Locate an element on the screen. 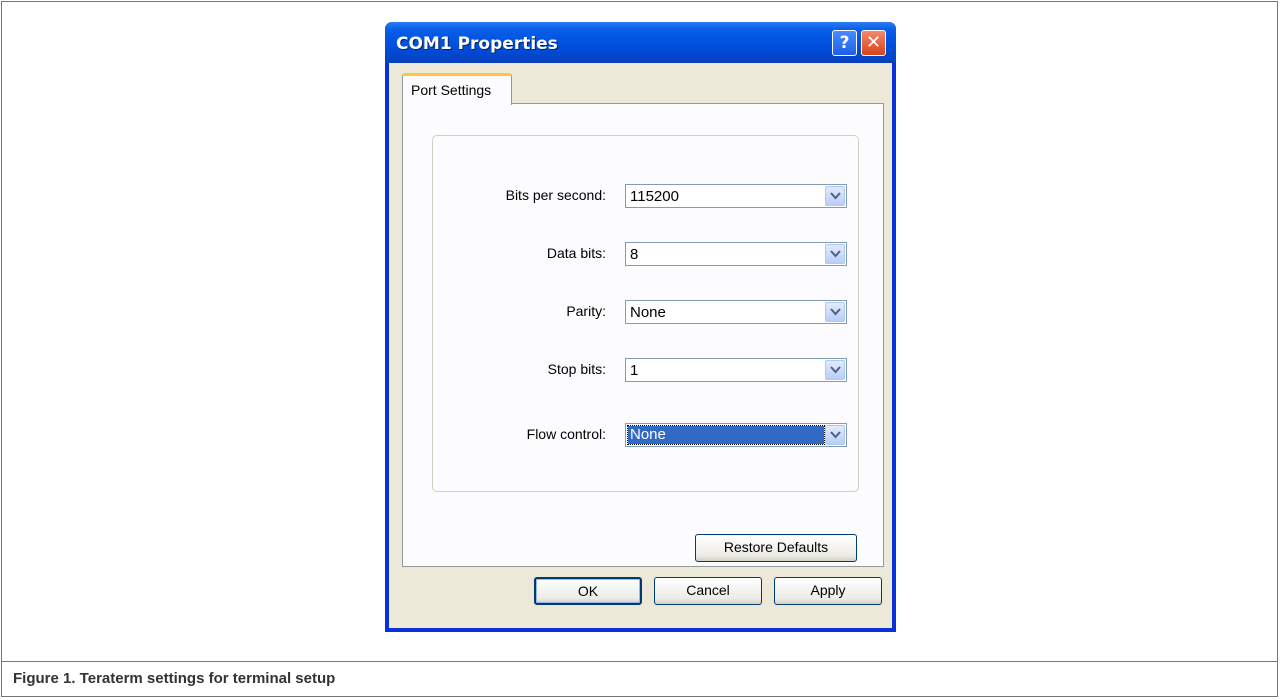  bits-per-second-value: 115200 is located at coordinates (654, 196).